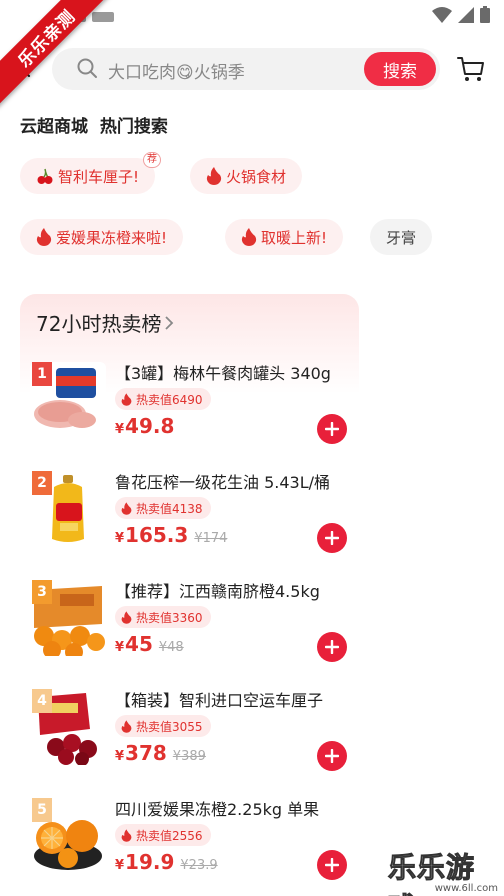 The width and height of the screenshot is (504, 896). What do you see at coordinates (112, 237) in the screenshot?
I see `hot-tag-label: 爱媛果冻橙来啦!` at bounding box center [112, 237].